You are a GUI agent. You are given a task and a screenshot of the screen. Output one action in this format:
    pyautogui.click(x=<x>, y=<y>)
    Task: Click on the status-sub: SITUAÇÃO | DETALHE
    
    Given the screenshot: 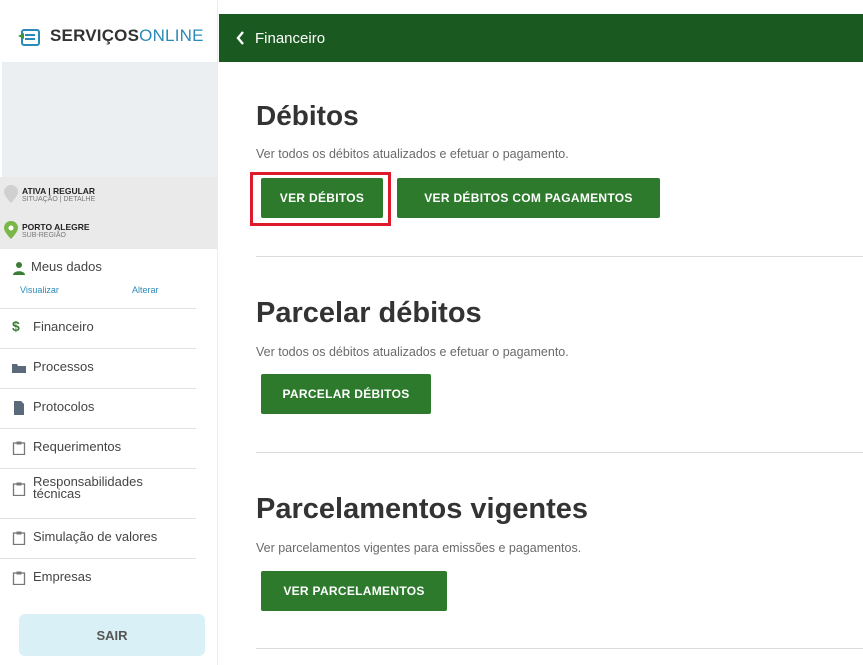 What is the action you would take?
    pyautogui.click(x=59, y=199)
    